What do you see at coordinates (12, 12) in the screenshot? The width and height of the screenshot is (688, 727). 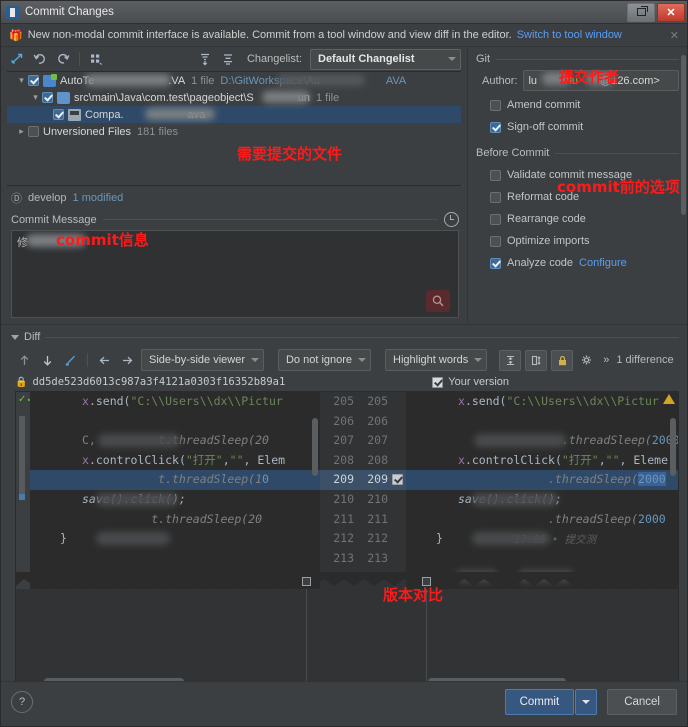 I see `app-icon` at bounding box center [12, 12].